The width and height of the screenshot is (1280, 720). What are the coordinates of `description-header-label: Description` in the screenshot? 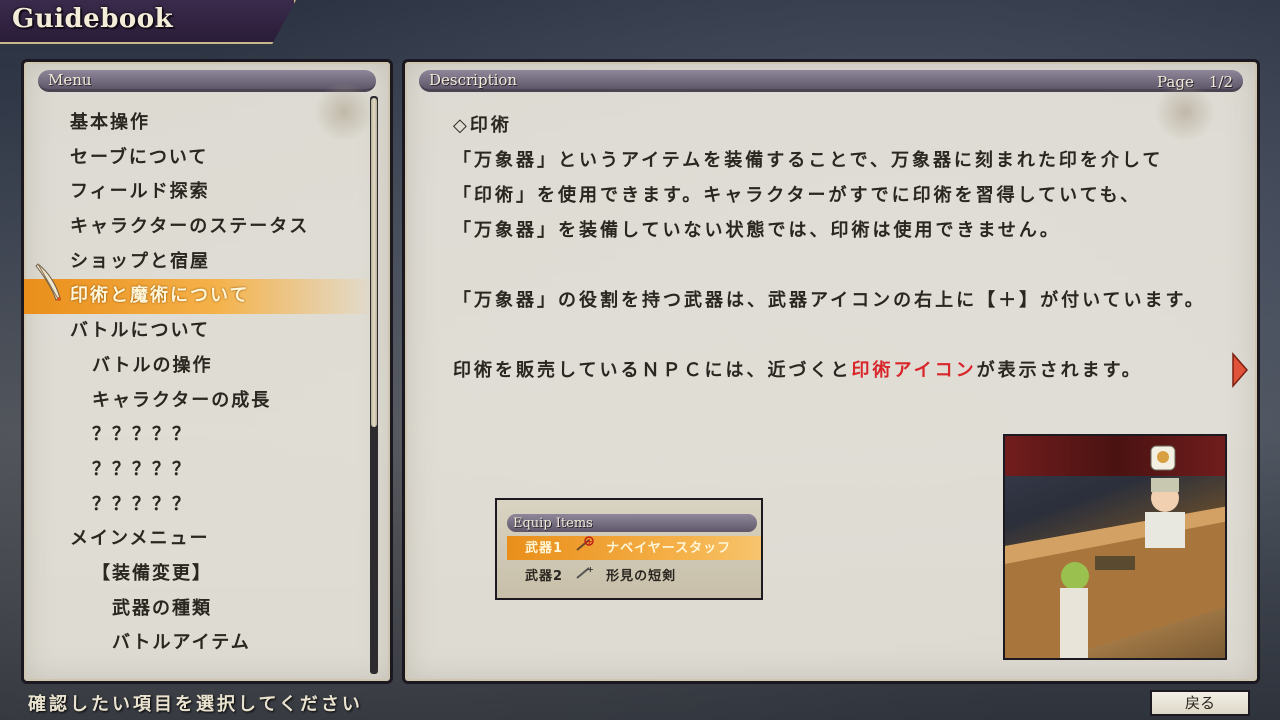 It's located at (473, 80).